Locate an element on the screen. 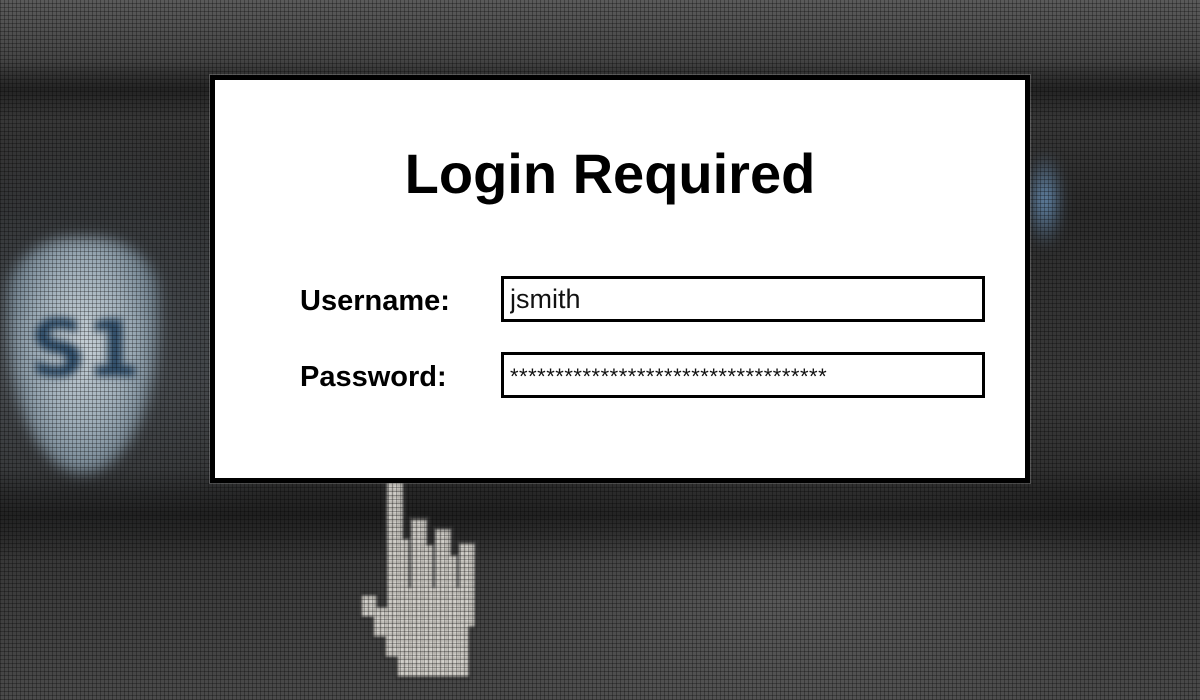 Image resolution: width=1200 pixels, height=700 pixels. dialog-title: Login Required is located at coordinates (610, 173).